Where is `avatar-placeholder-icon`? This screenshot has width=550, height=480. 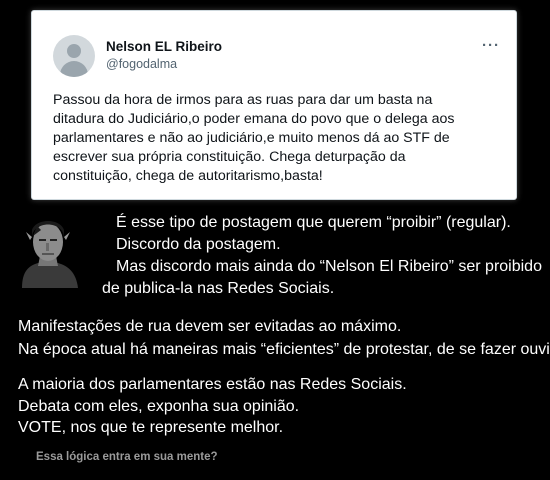 avatar-placeholder-icon is located at coordinates (74, 51).